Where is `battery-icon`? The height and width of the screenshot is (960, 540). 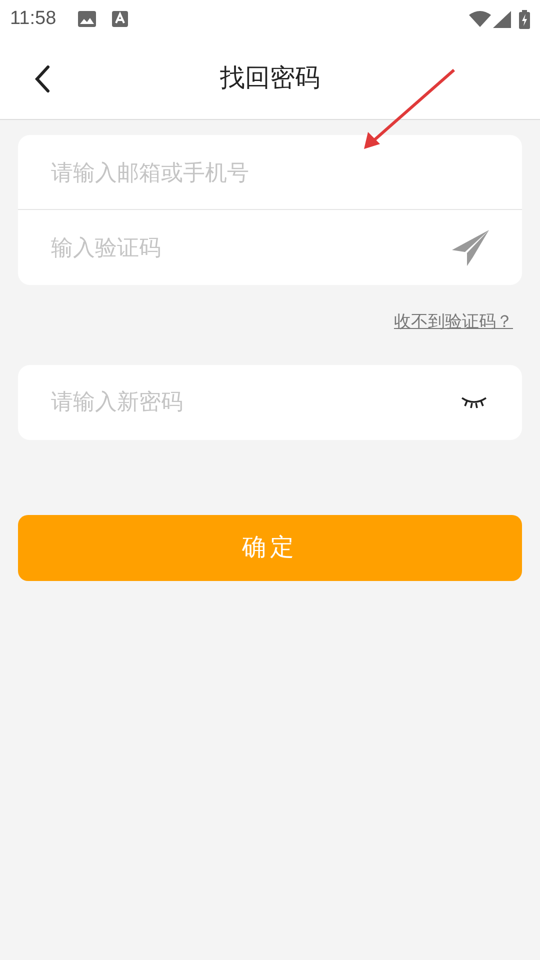 battery-icon is located at coordinates (524, 19).